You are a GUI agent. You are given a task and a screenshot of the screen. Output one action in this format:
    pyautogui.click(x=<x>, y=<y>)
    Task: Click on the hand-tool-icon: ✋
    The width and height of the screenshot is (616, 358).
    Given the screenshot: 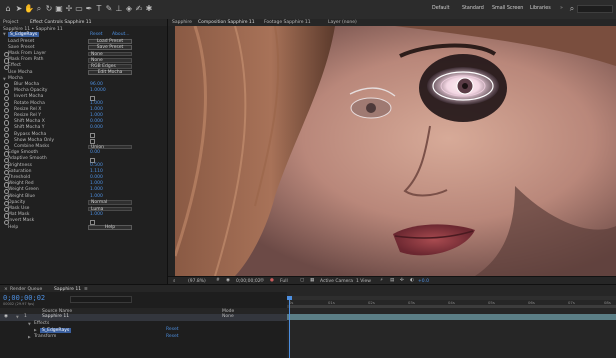 What is the action you would take?
    pyautogui.click(x=29, y=9)
    